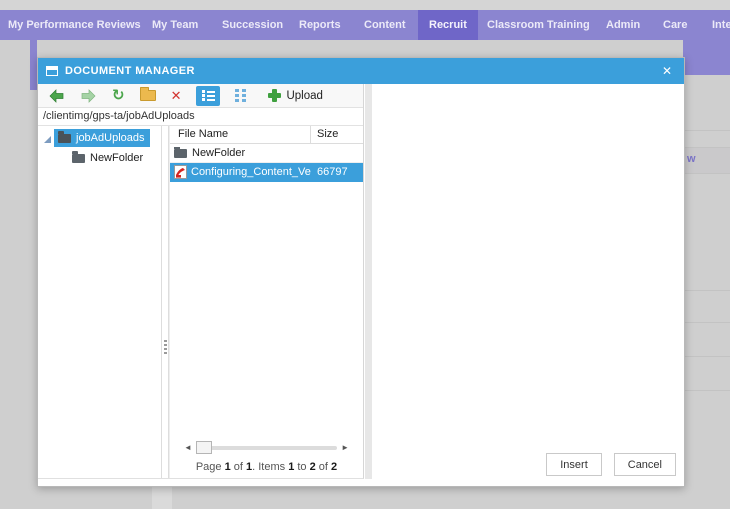  What do you see at coordinates (110, 138) in the screenshot?
I see `tree-root-label: jobAdUploads` at bounding box center [110, 138].